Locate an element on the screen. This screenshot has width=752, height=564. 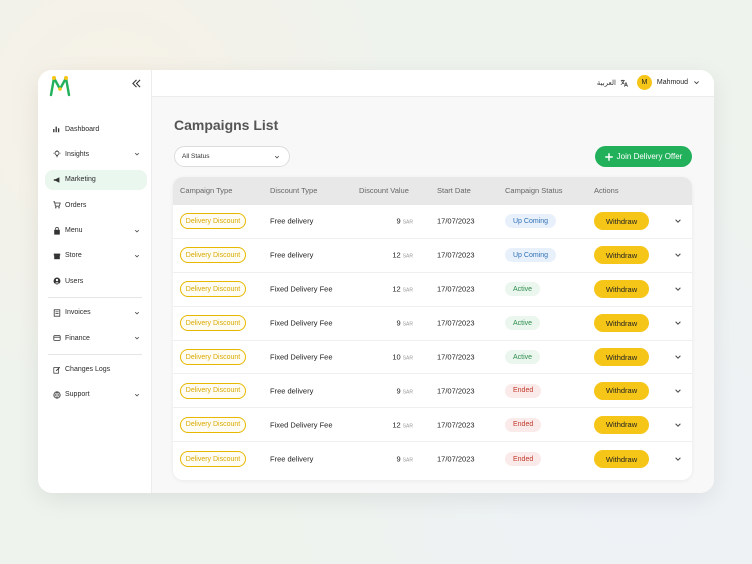
status-badge: Active is located at coordinates (523, 323).